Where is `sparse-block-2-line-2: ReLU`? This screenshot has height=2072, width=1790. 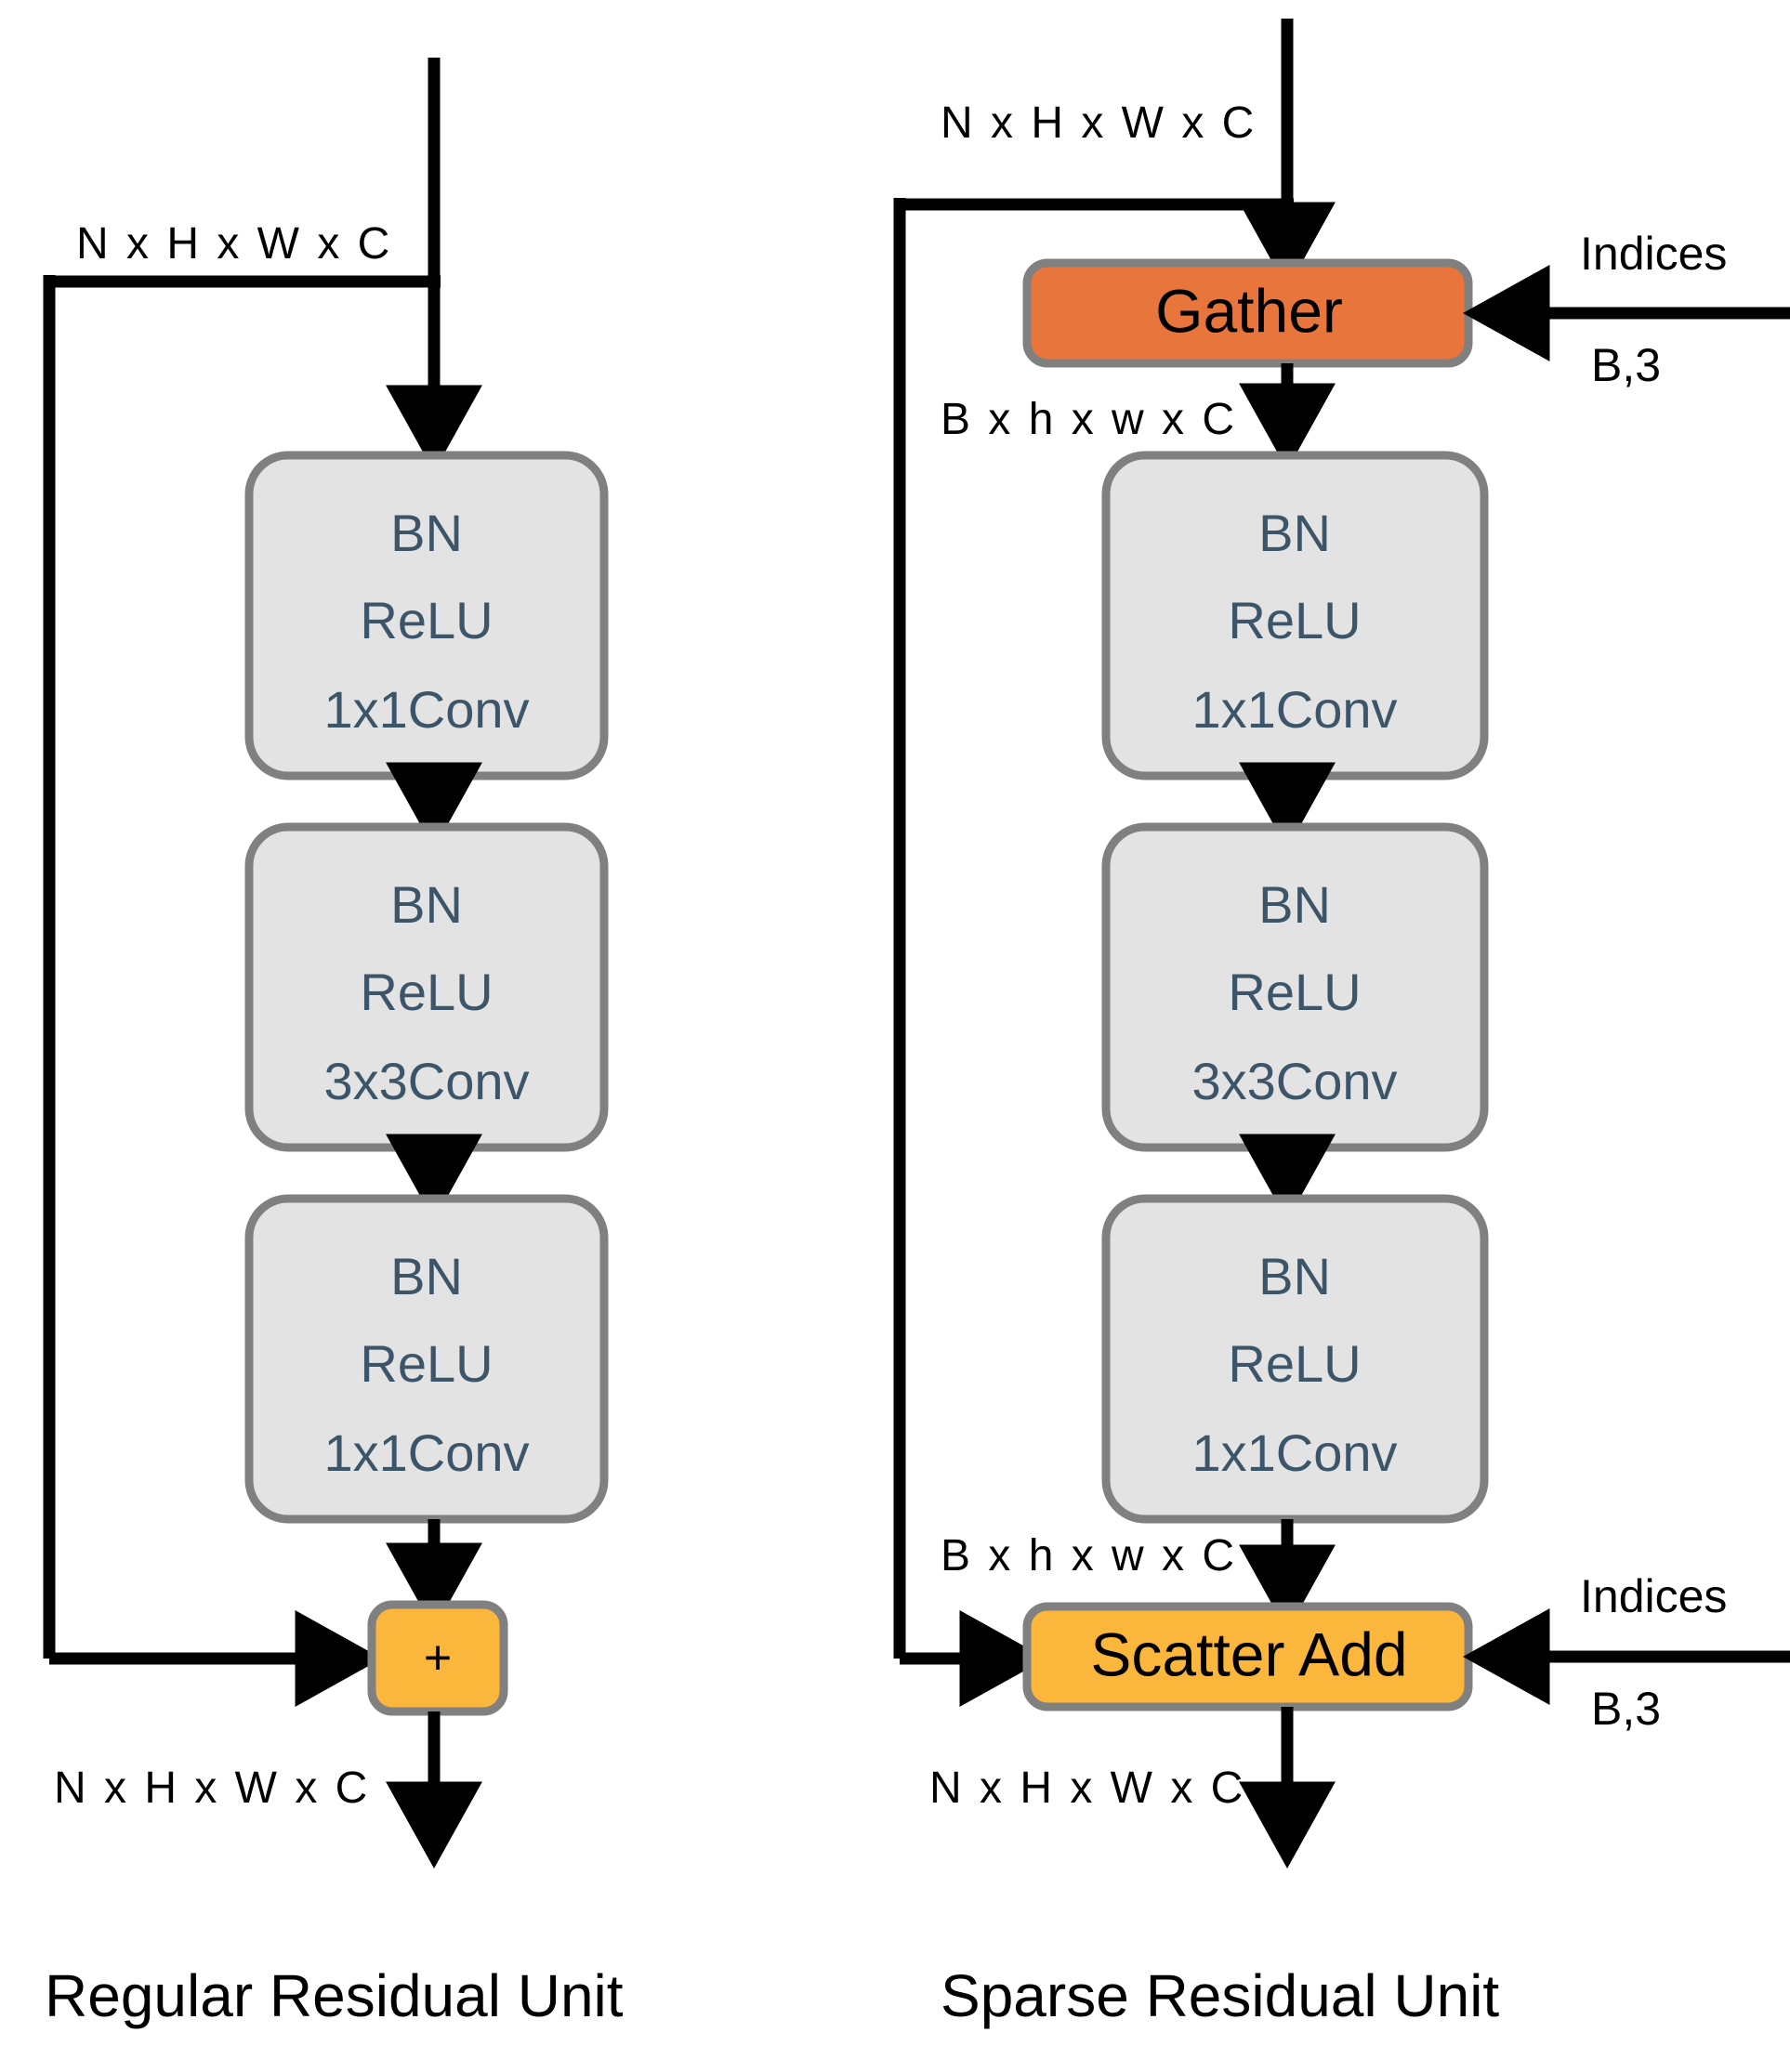
sparse-block-2-line-2: ReLU is located at coordinates (1294, 992).